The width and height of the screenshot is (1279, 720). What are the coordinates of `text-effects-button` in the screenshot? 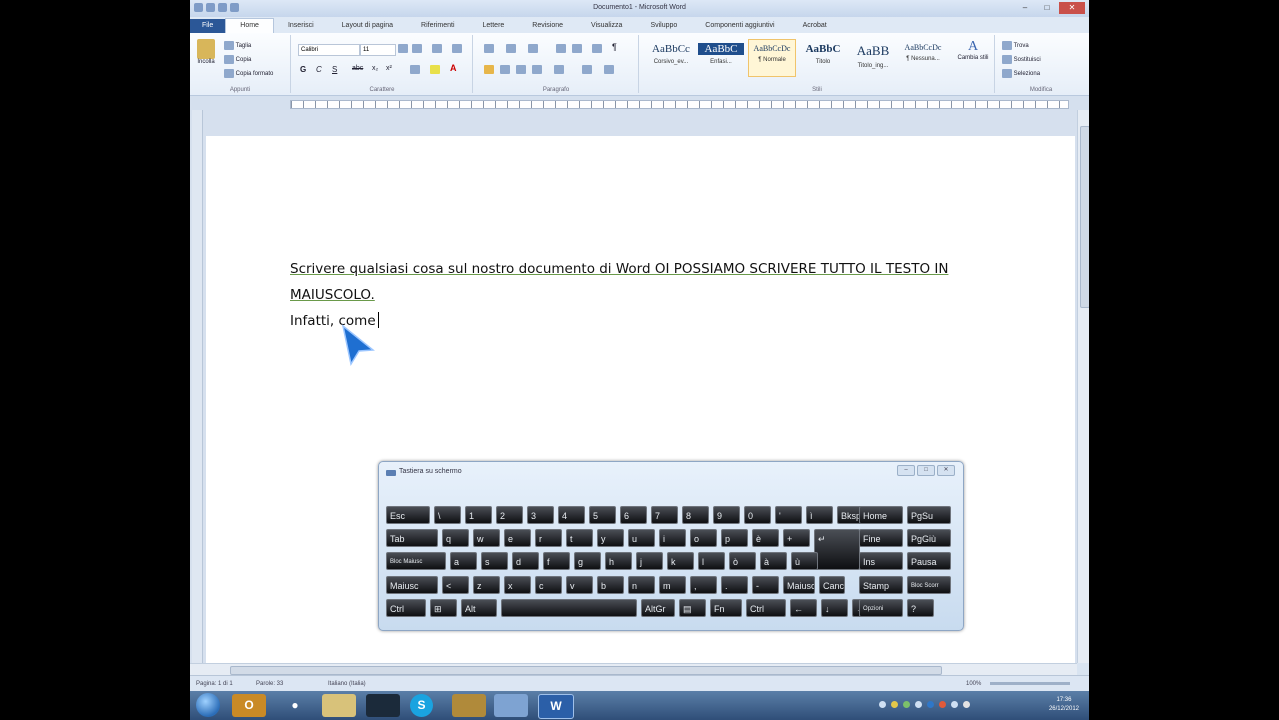 It's located at (415, 69).